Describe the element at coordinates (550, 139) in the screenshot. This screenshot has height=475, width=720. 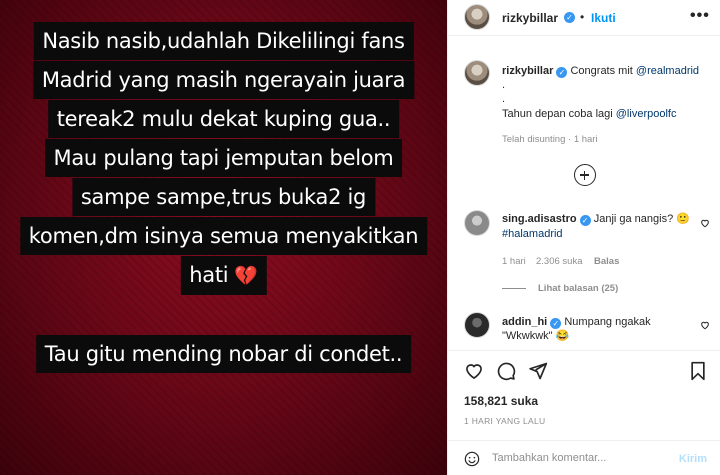
I see `caption-meta: Telah disunting · 1 hari` at that location.